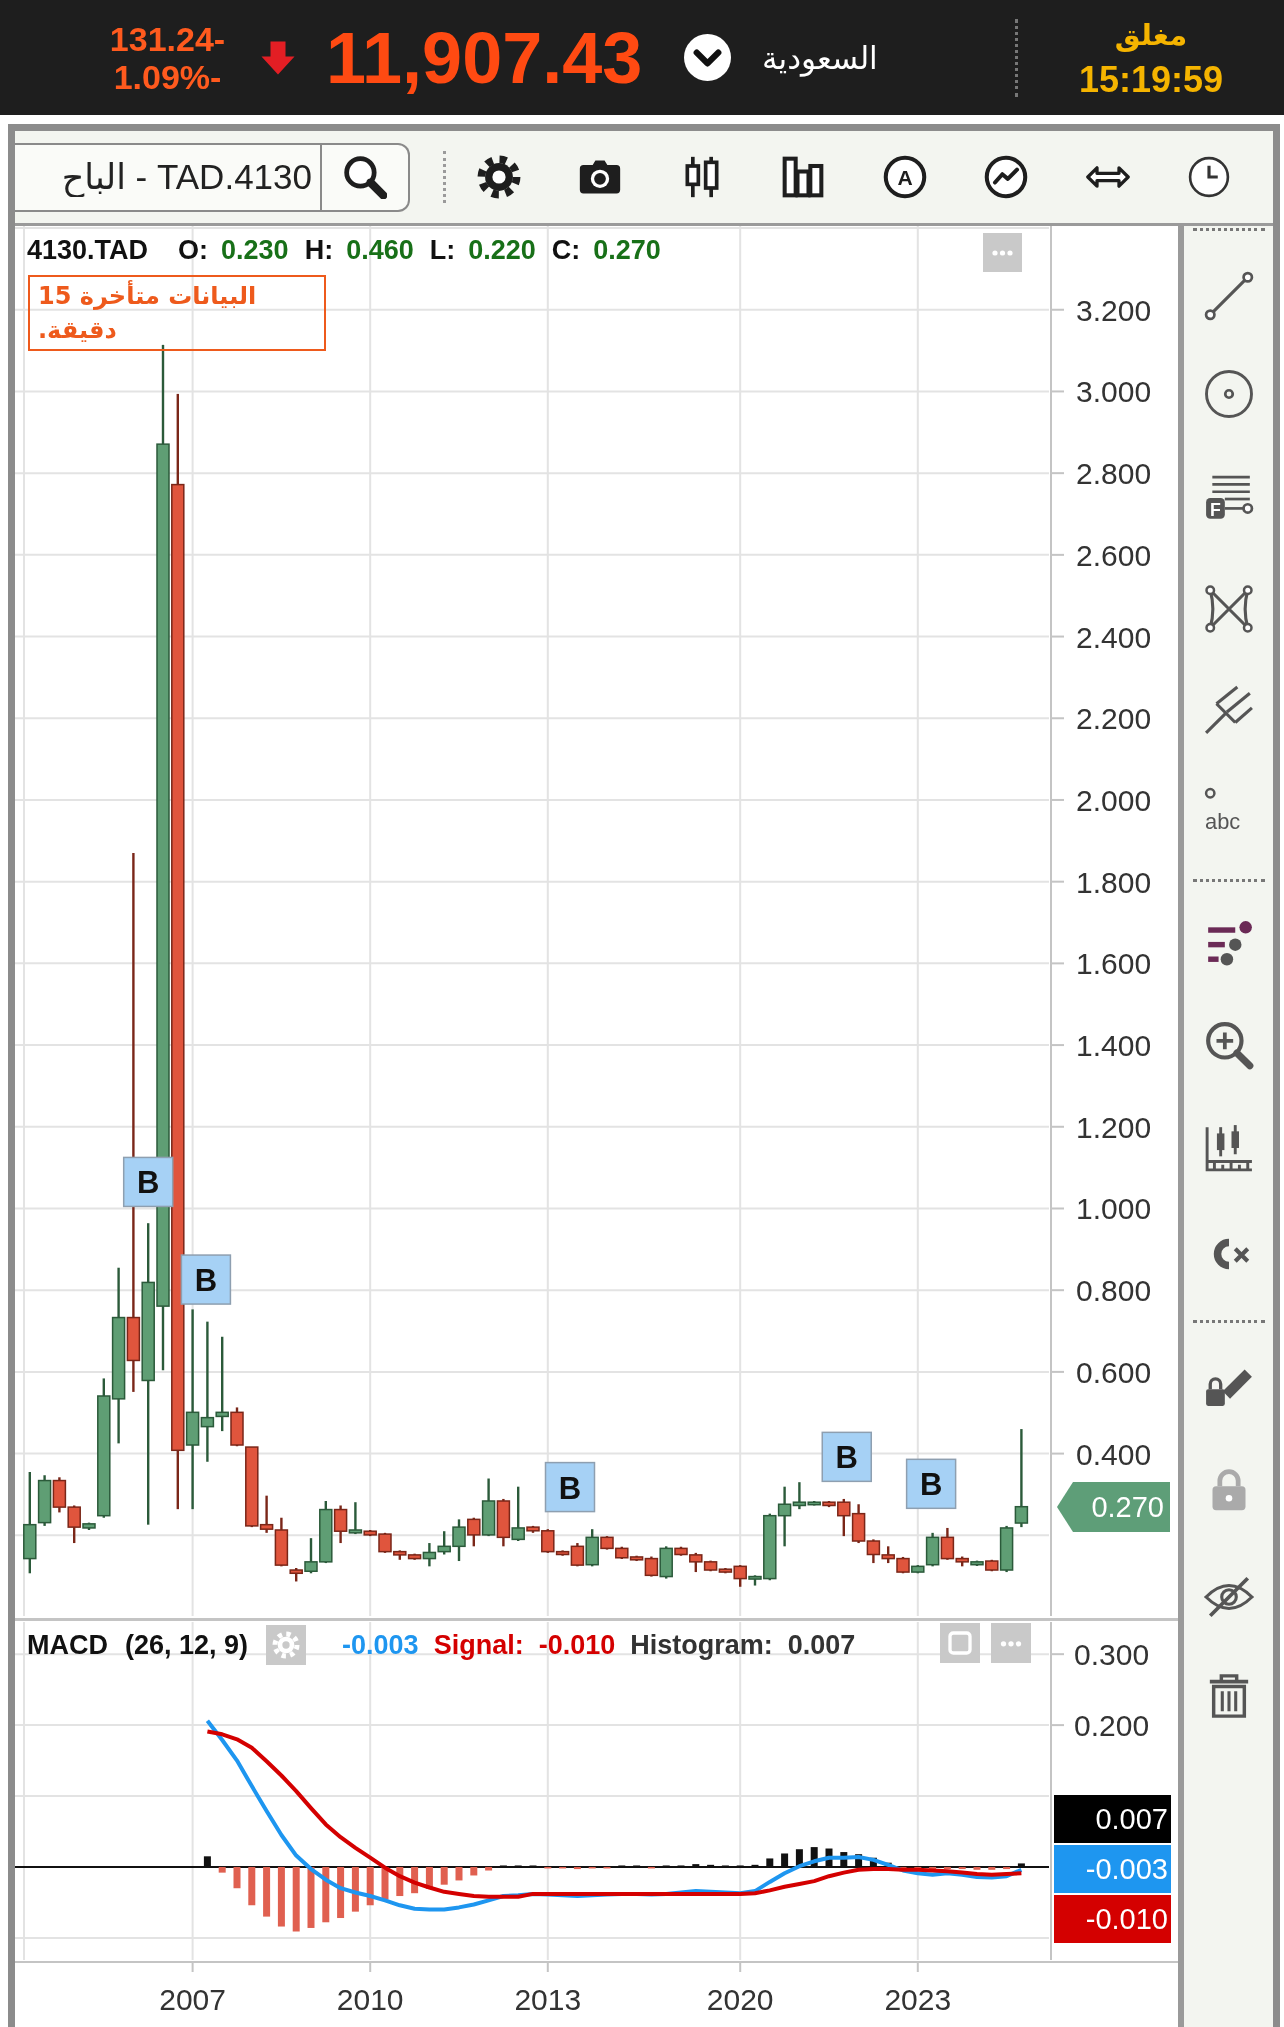 The width and height of the screenshot is (1284, 2027). What do you see at coordinates (1114, 637) in the screenshot?
I see `price-axis-label: 2.400` at bounding box center [1114, 637].